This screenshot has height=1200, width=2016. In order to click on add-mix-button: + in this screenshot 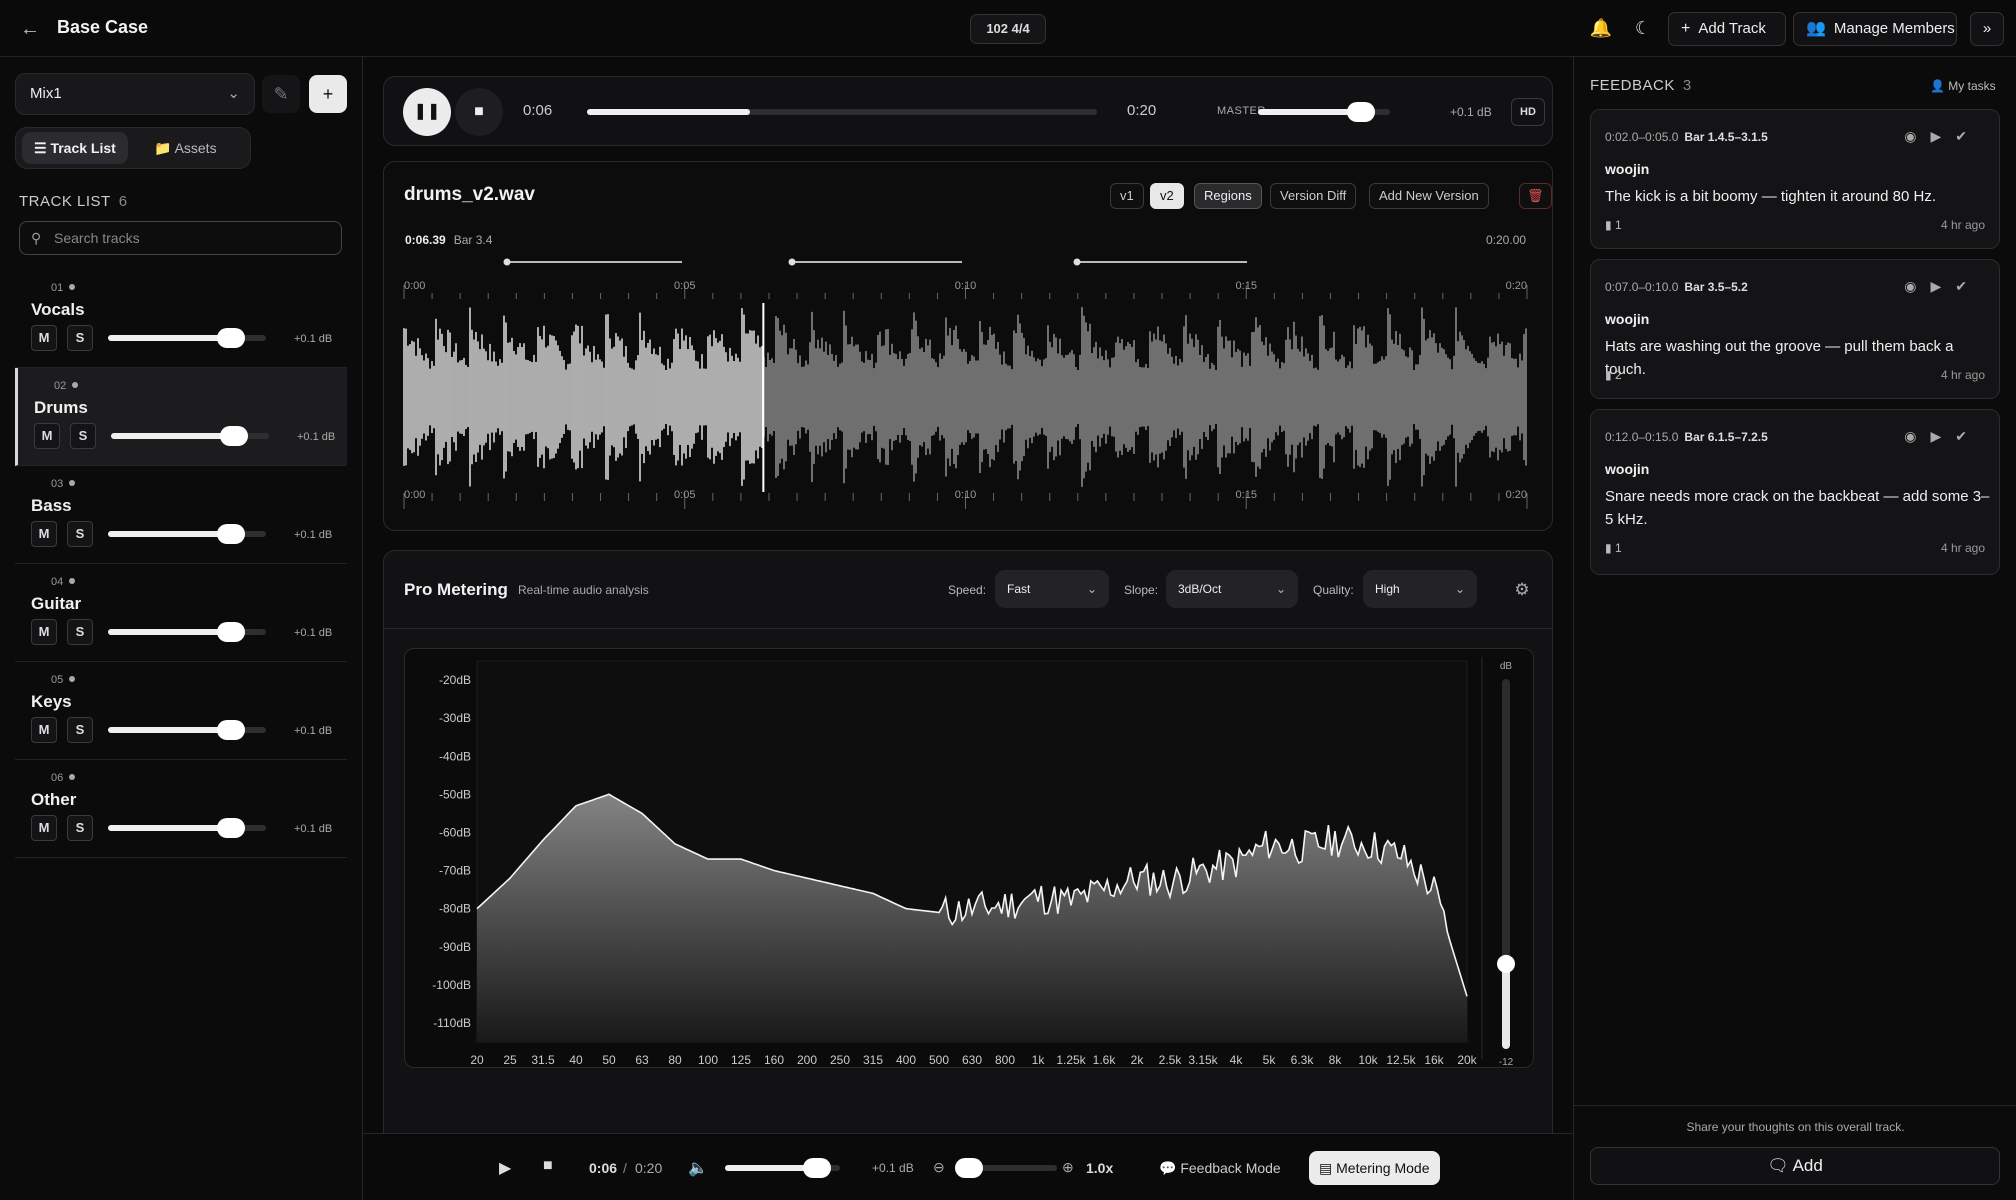, I will do `click(328, 94)`.